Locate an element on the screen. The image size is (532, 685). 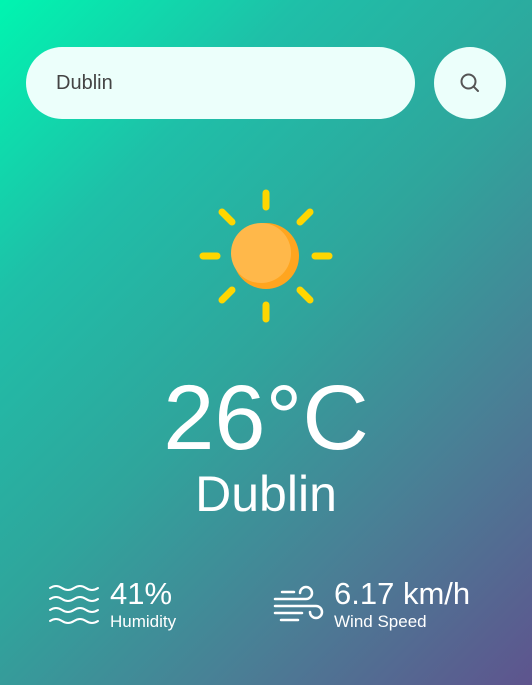
wind-icon is located at coordinates (298, 604).